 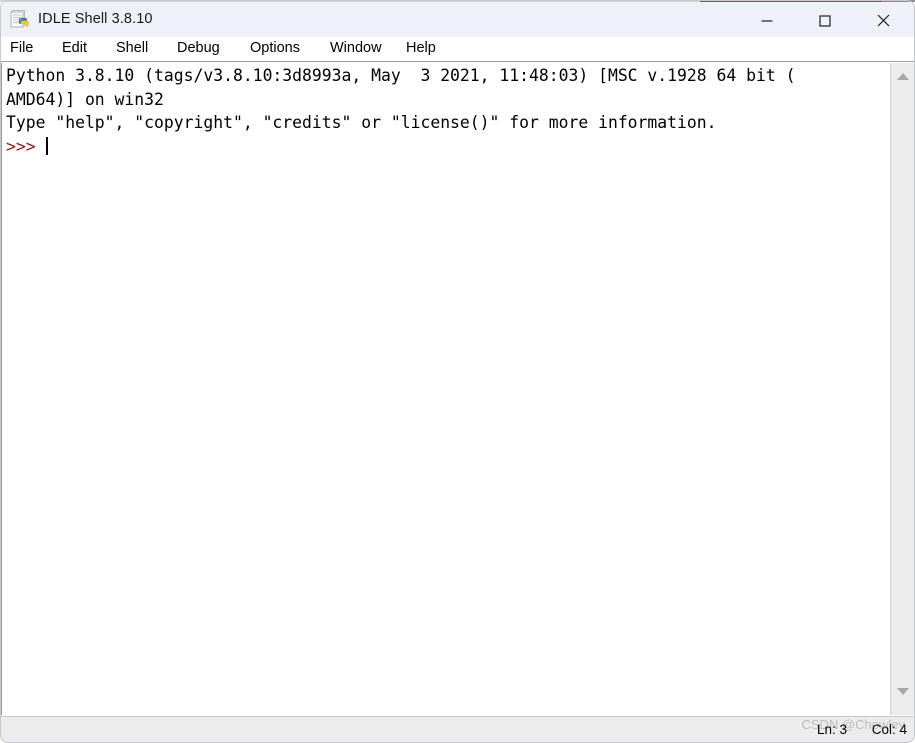 What do you see at coordinates (889, 729) in the screenshot?
I see `status-column-indicator: Col: 4` at bounding box center [889, 729].